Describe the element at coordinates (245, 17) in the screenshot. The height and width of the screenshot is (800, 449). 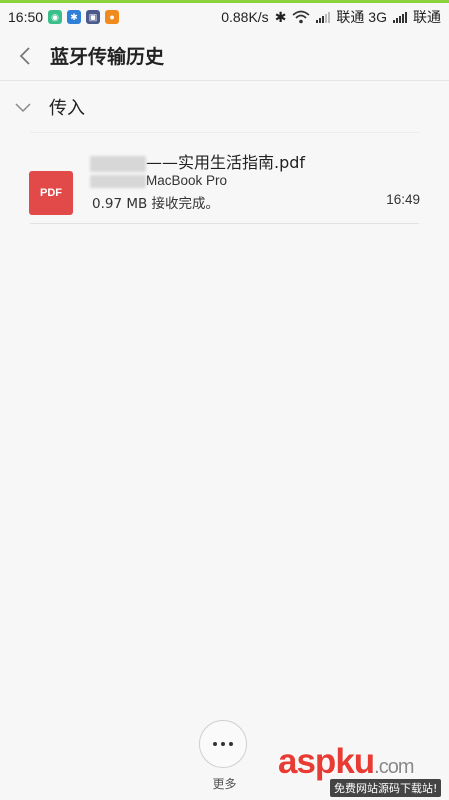
I see `network-speed: 0.88K/s` at that location.